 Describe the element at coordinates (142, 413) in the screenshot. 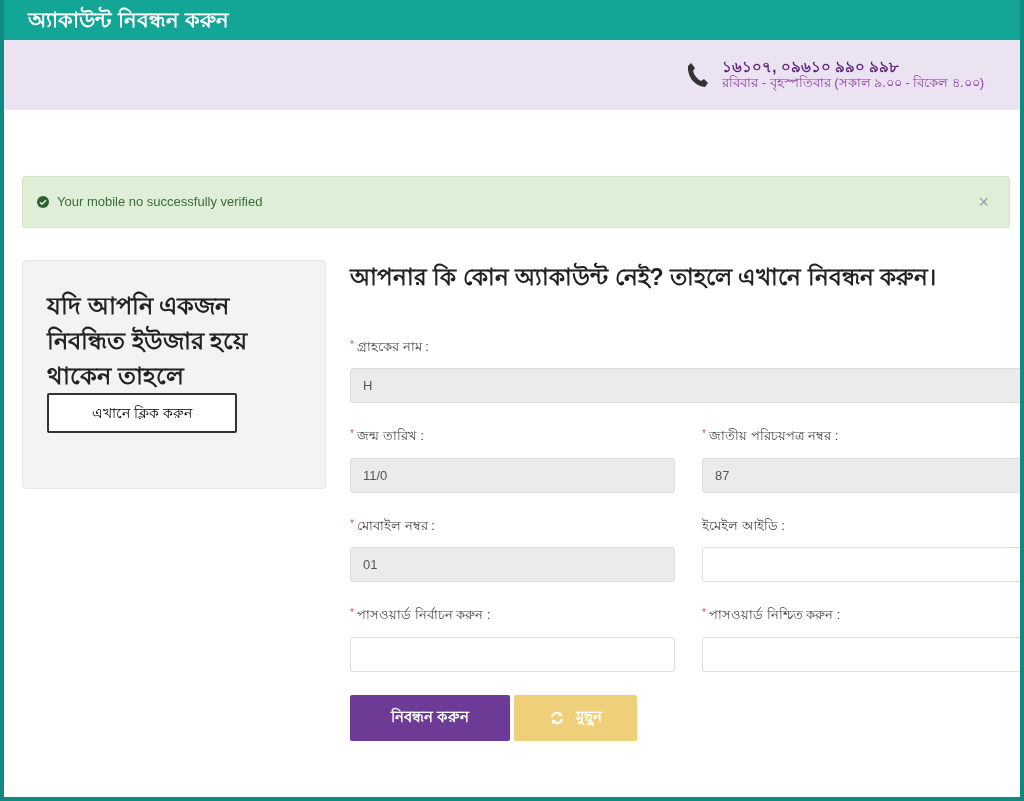

I see `login-button: এখানে ক্লিক করুন` at that location.